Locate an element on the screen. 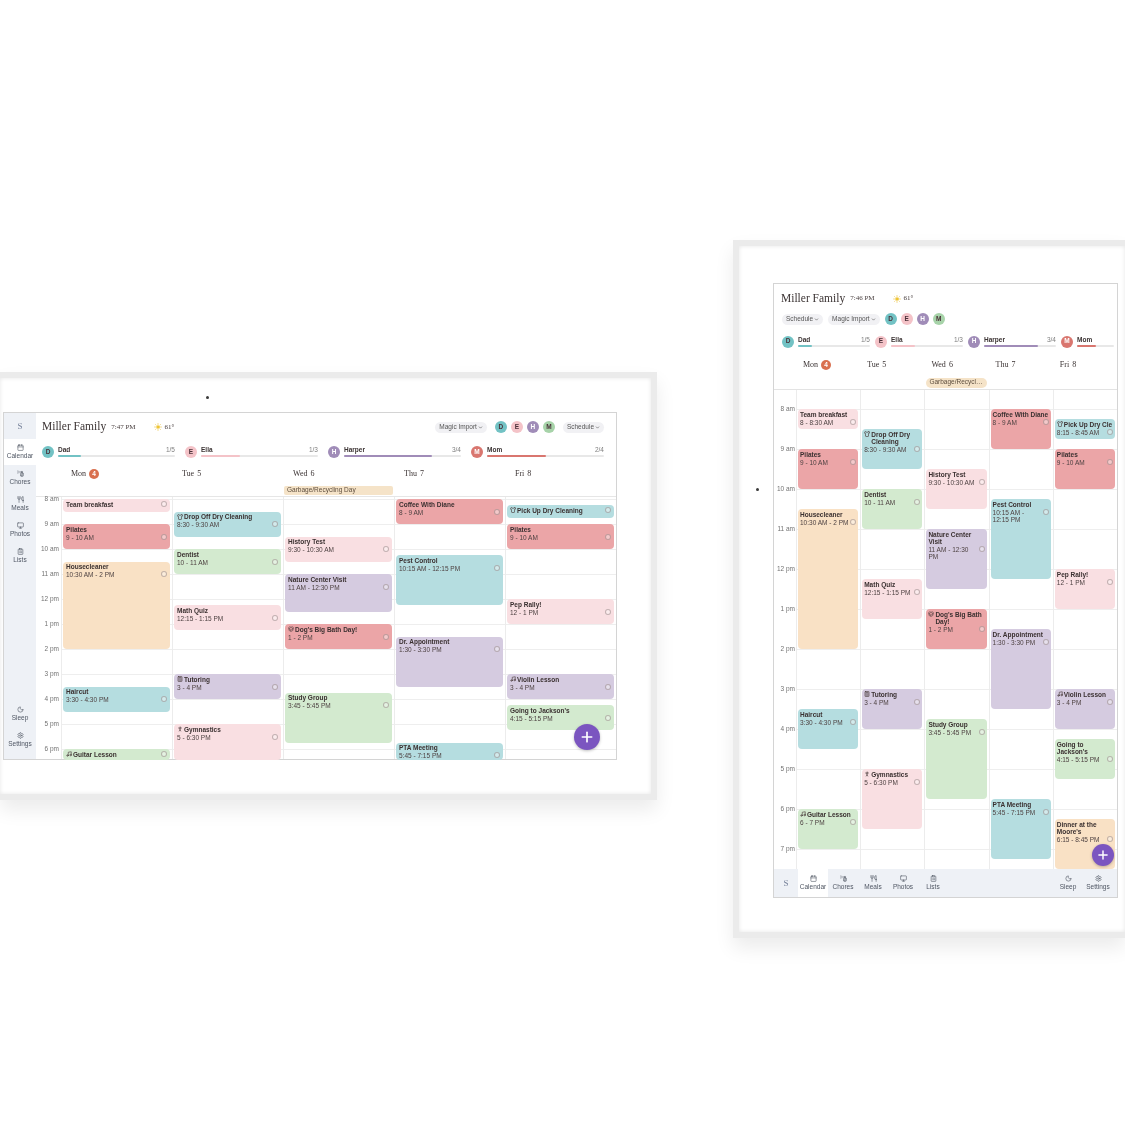 This screenshot has width=1125, height=1125. day-name: Fri is located at coordinates (520, 474).